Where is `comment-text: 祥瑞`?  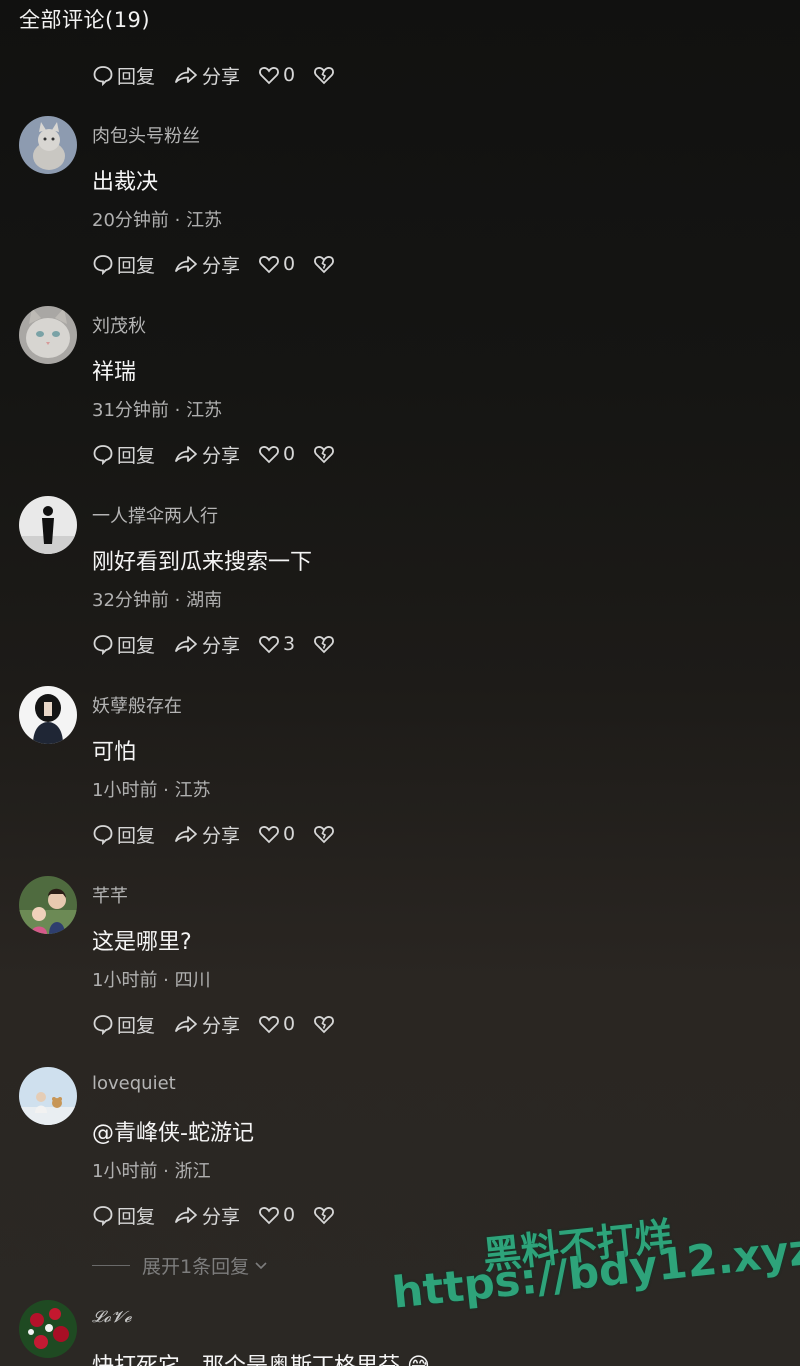
comment-text: 祥瑞 is located at coordinates (114, 372).